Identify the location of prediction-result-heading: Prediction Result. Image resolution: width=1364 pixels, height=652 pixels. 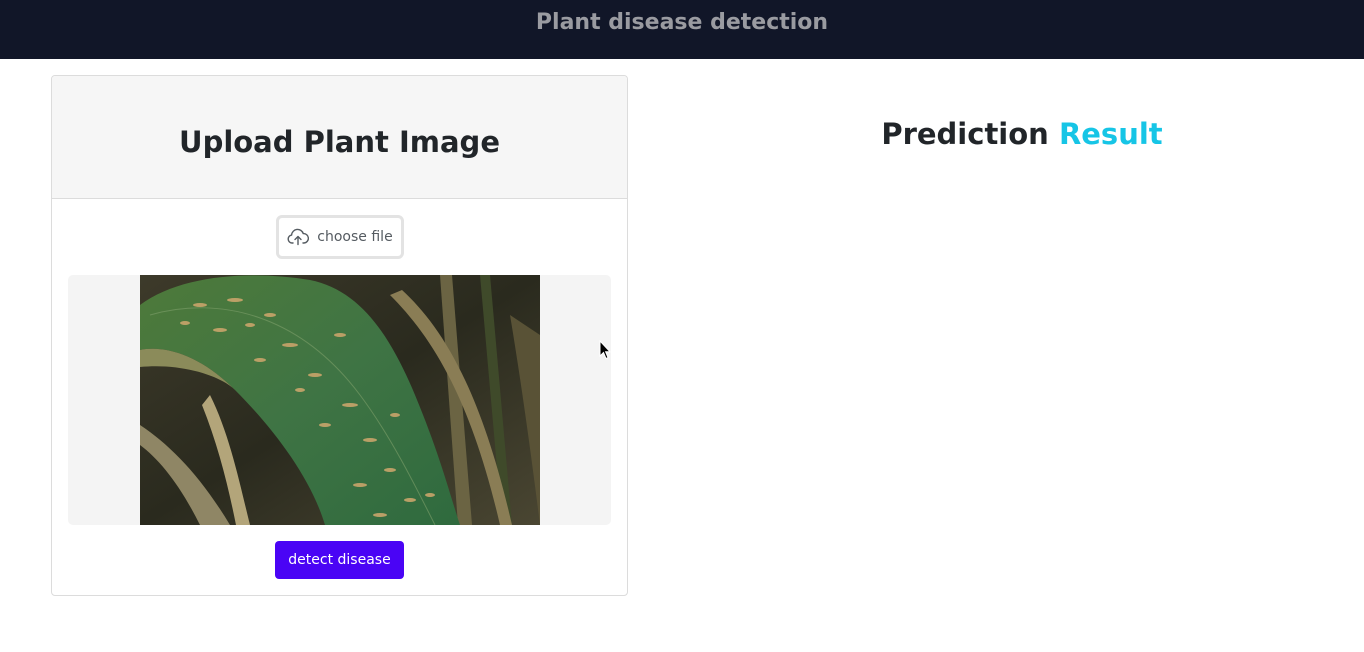
(1022, 134).